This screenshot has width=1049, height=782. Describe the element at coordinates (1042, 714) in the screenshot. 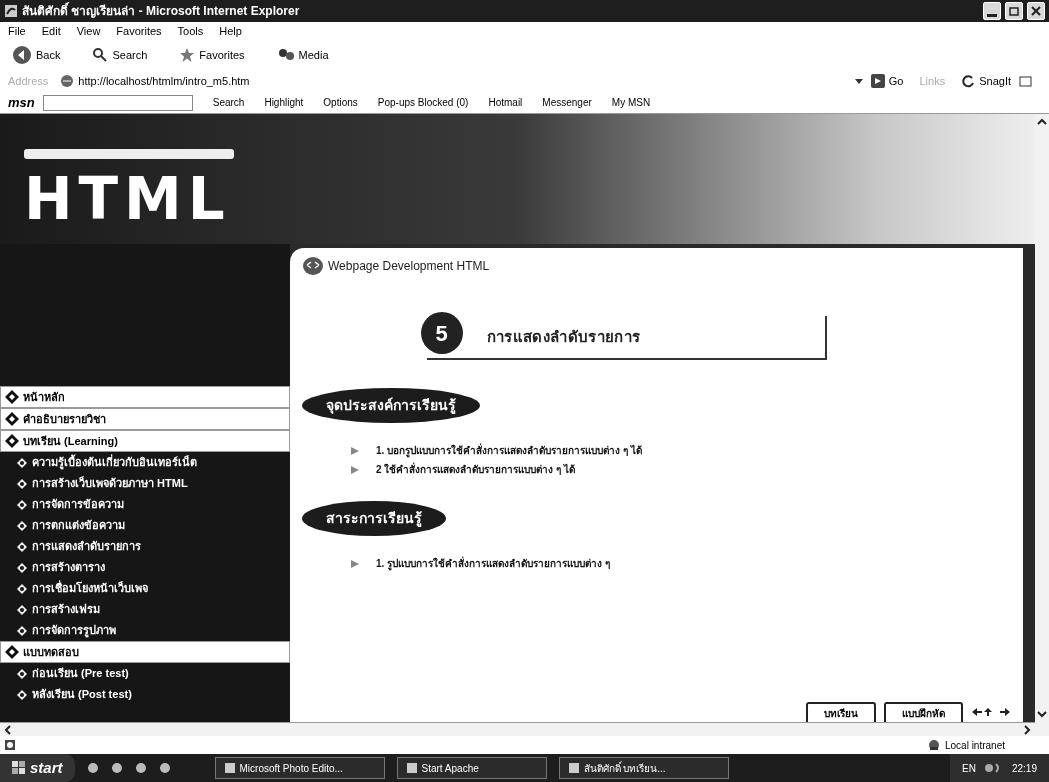

I see `scroll-down-icon` at that location.